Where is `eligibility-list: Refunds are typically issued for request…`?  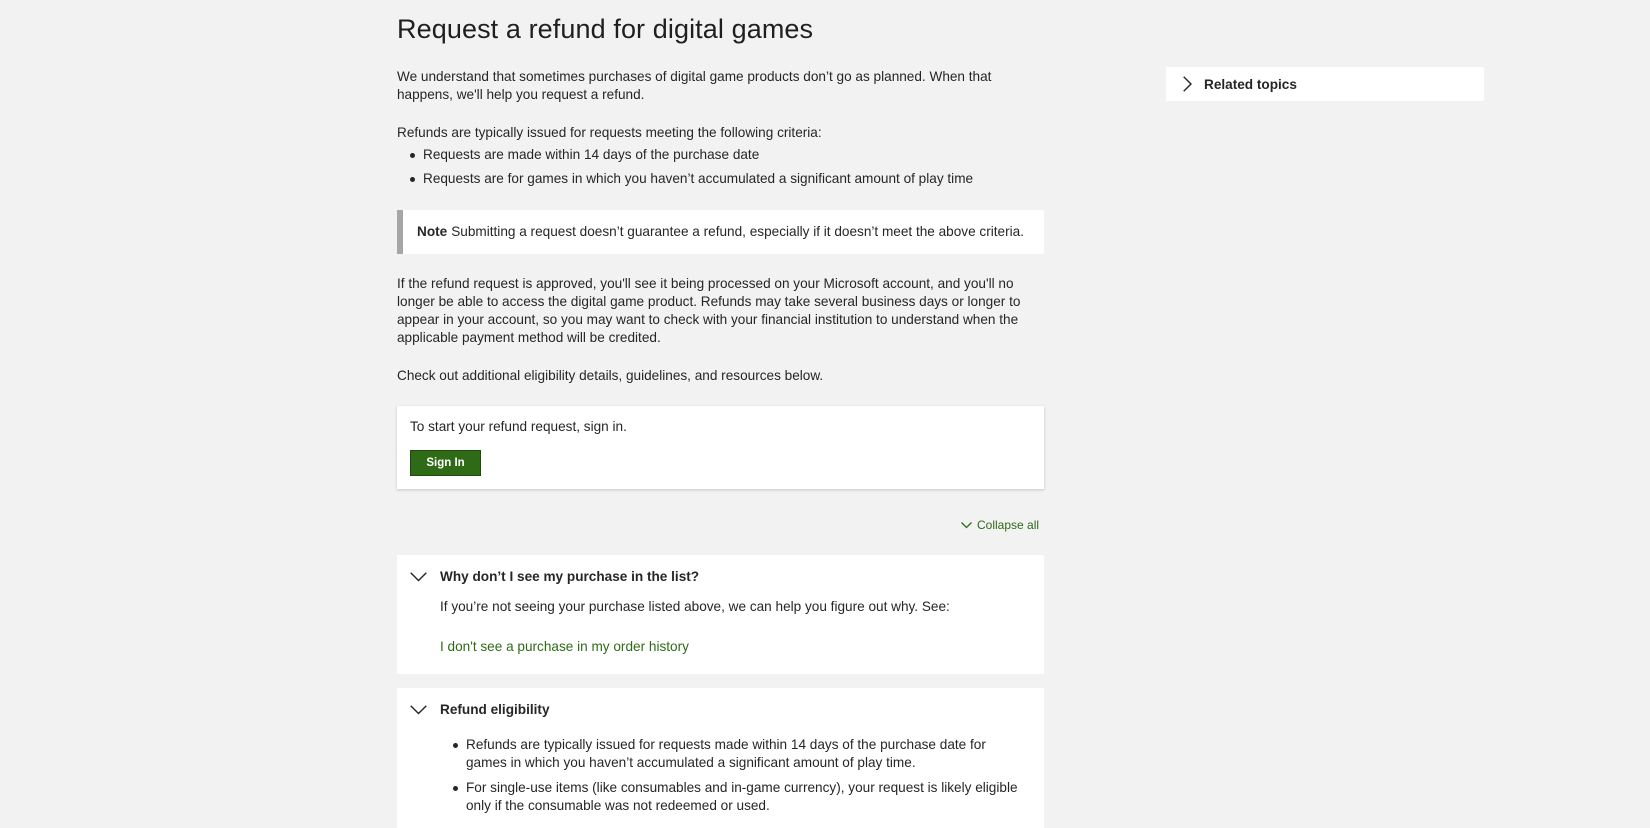 eligibility-list: Refunds are typically issued for request… is located at coordinates (732, 779).